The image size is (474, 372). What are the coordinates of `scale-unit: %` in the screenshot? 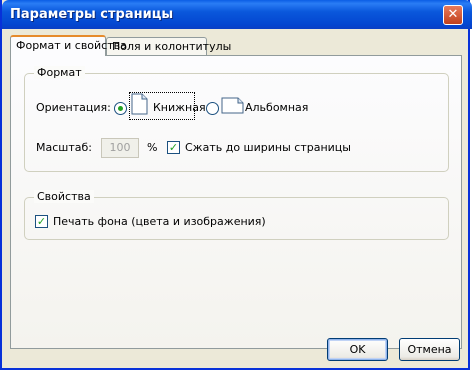 It's located at (152, 147).